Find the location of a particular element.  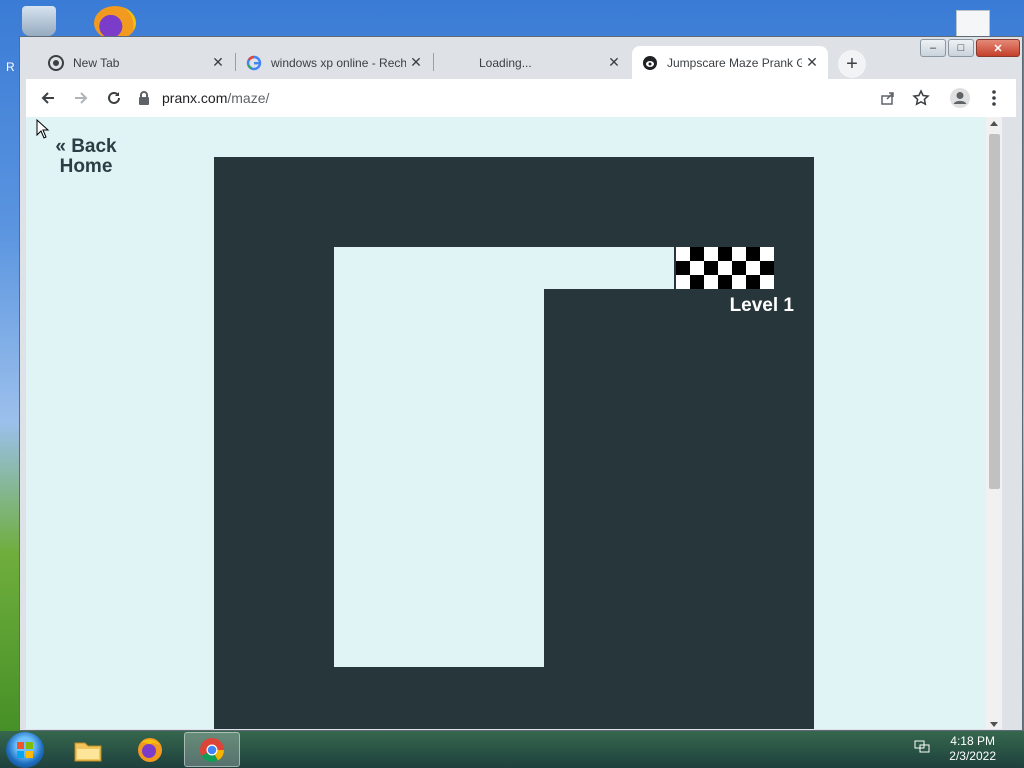

tab-new-tab: New Tab ✕ is located at coordinates (136, 62).